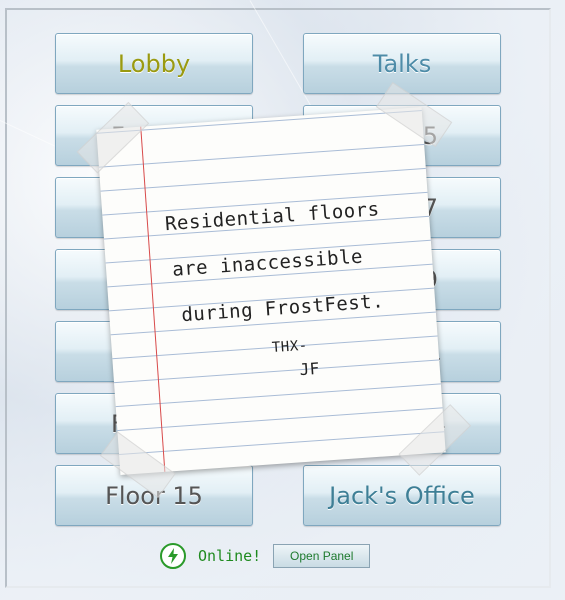 This screenshot has width=565, height=600. What do you see at coordinates (290, 347) in the screenshot?
I see `note-signature-thx: THX-` at bounding box center [290, 347].